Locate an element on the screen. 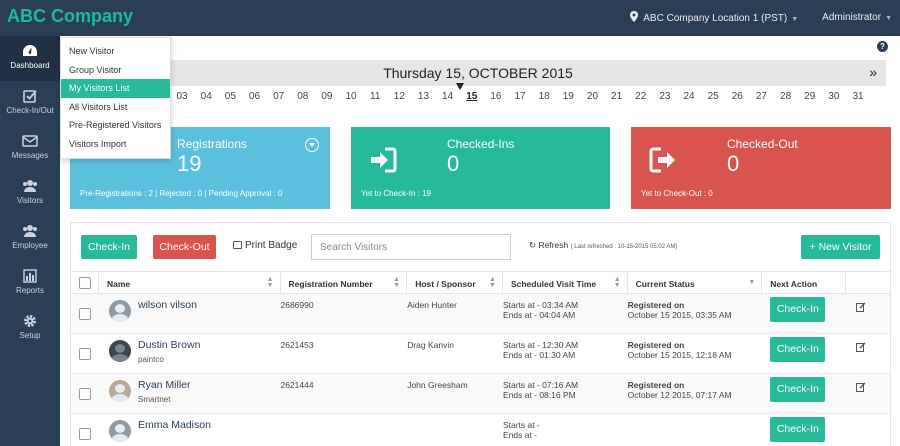 The width and height of the screenshot is (900, 446). day-27: 27 is located at coordinates (761, 96).